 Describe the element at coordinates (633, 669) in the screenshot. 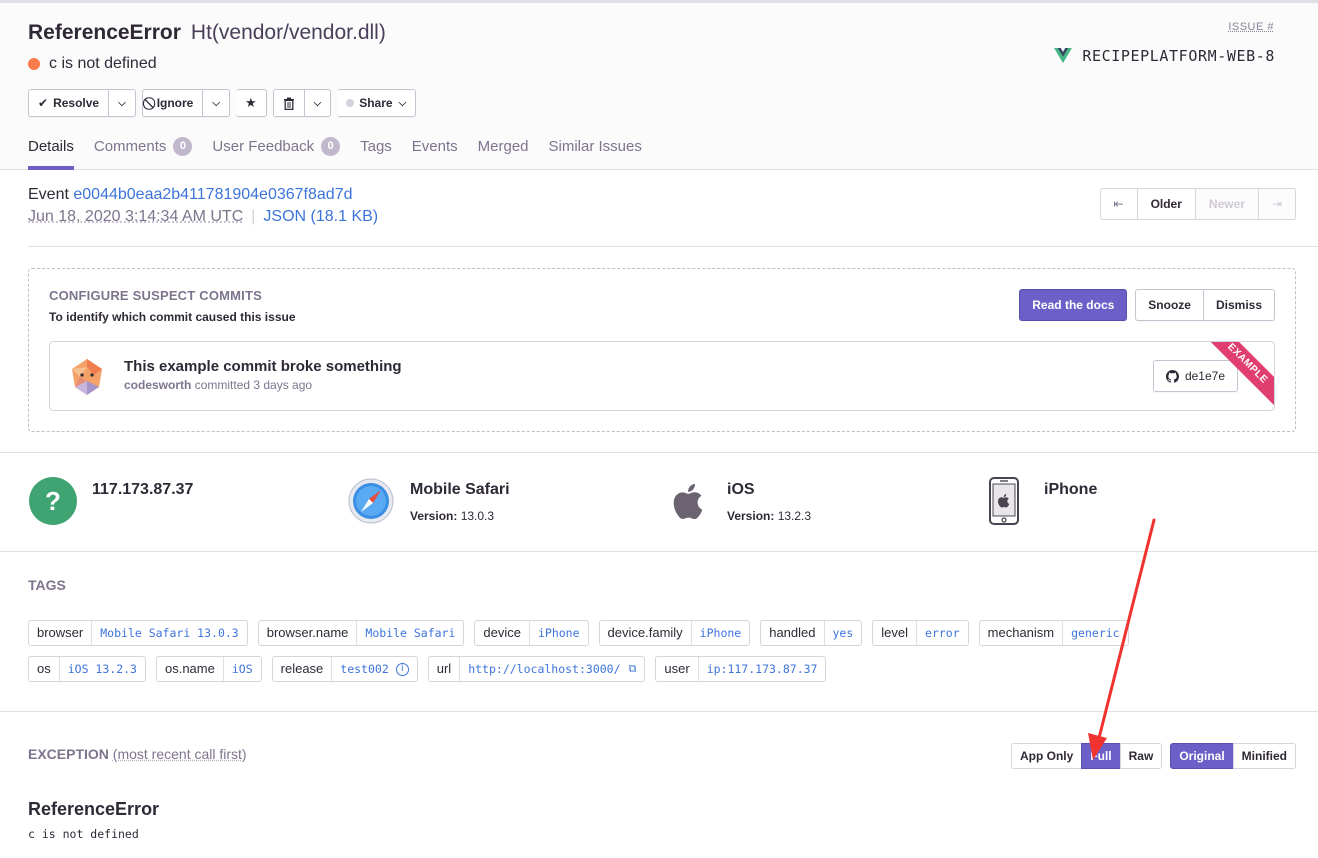

I see `external-link-icon: ⧉` at that location.